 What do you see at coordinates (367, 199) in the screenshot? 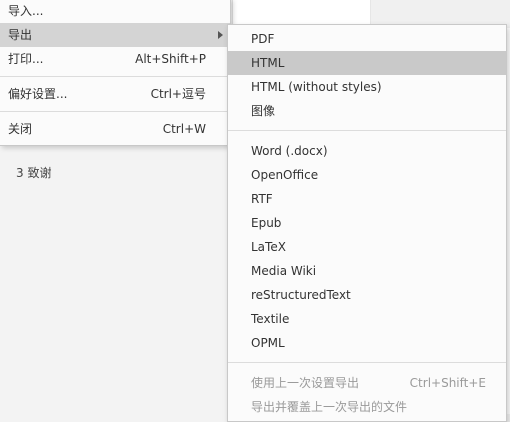
I see `export-rtf: RTF` at bounding box center [367, 199].